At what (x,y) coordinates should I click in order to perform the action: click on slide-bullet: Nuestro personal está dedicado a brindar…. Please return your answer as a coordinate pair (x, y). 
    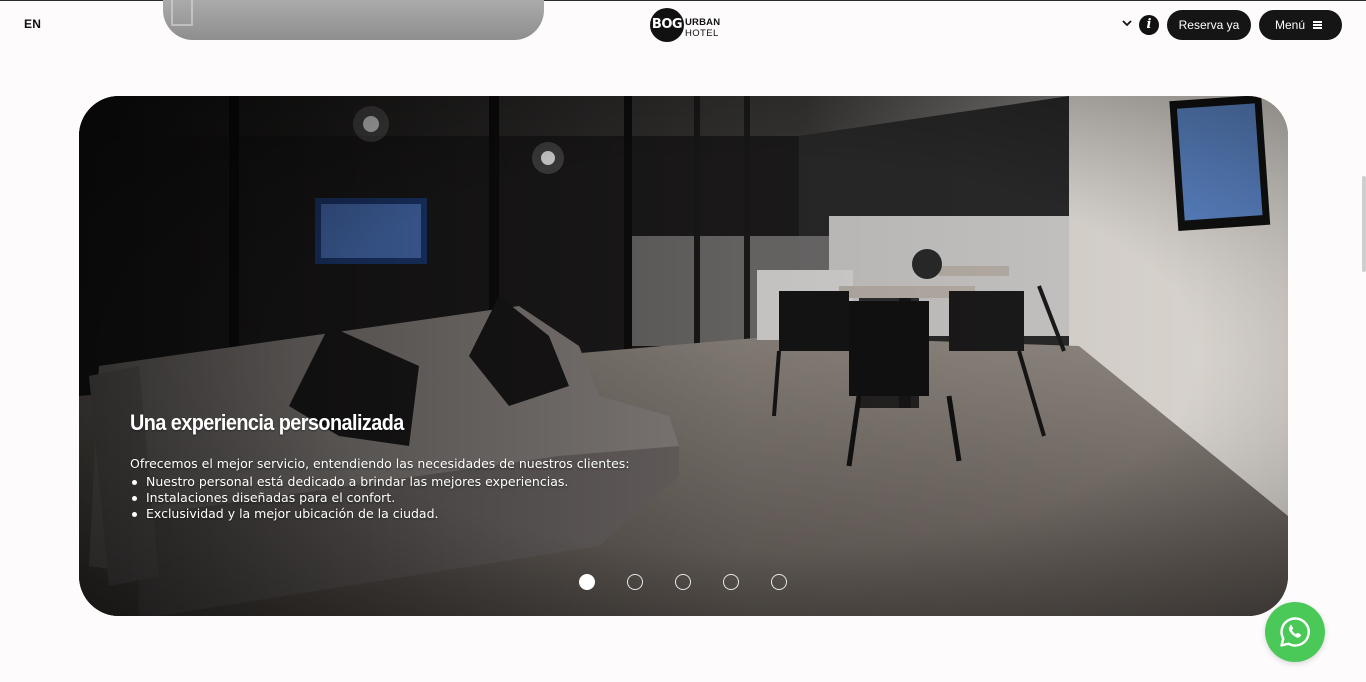
    Looking at the image, I should click on (380, 482).